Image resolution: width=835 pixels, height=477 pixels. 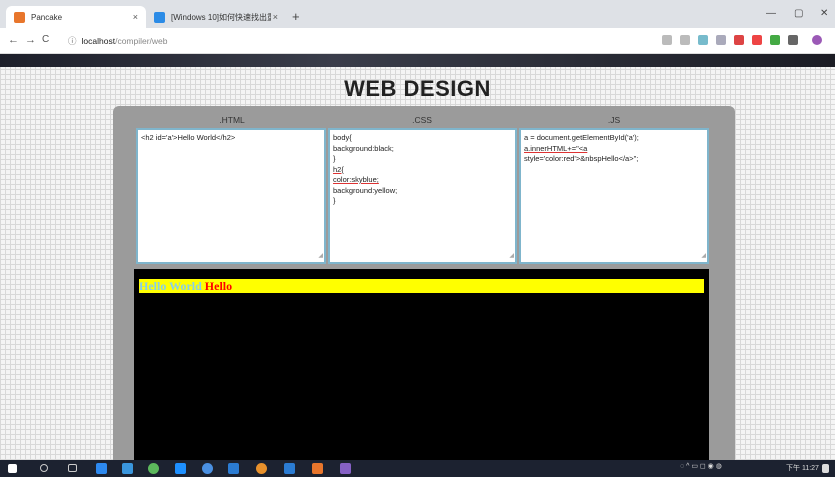 I want to click on code-line: a = document.getElementById('a');, so click(x=581, y=137).